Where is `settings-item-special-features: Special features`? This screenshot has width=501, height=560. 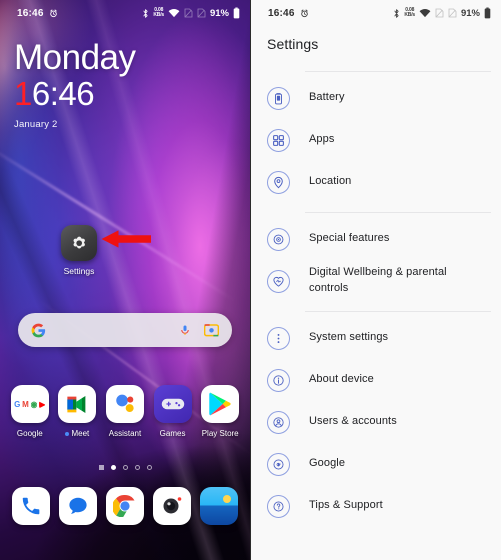 settings-item-special-features: Special features is located at coordinates (376, 239).